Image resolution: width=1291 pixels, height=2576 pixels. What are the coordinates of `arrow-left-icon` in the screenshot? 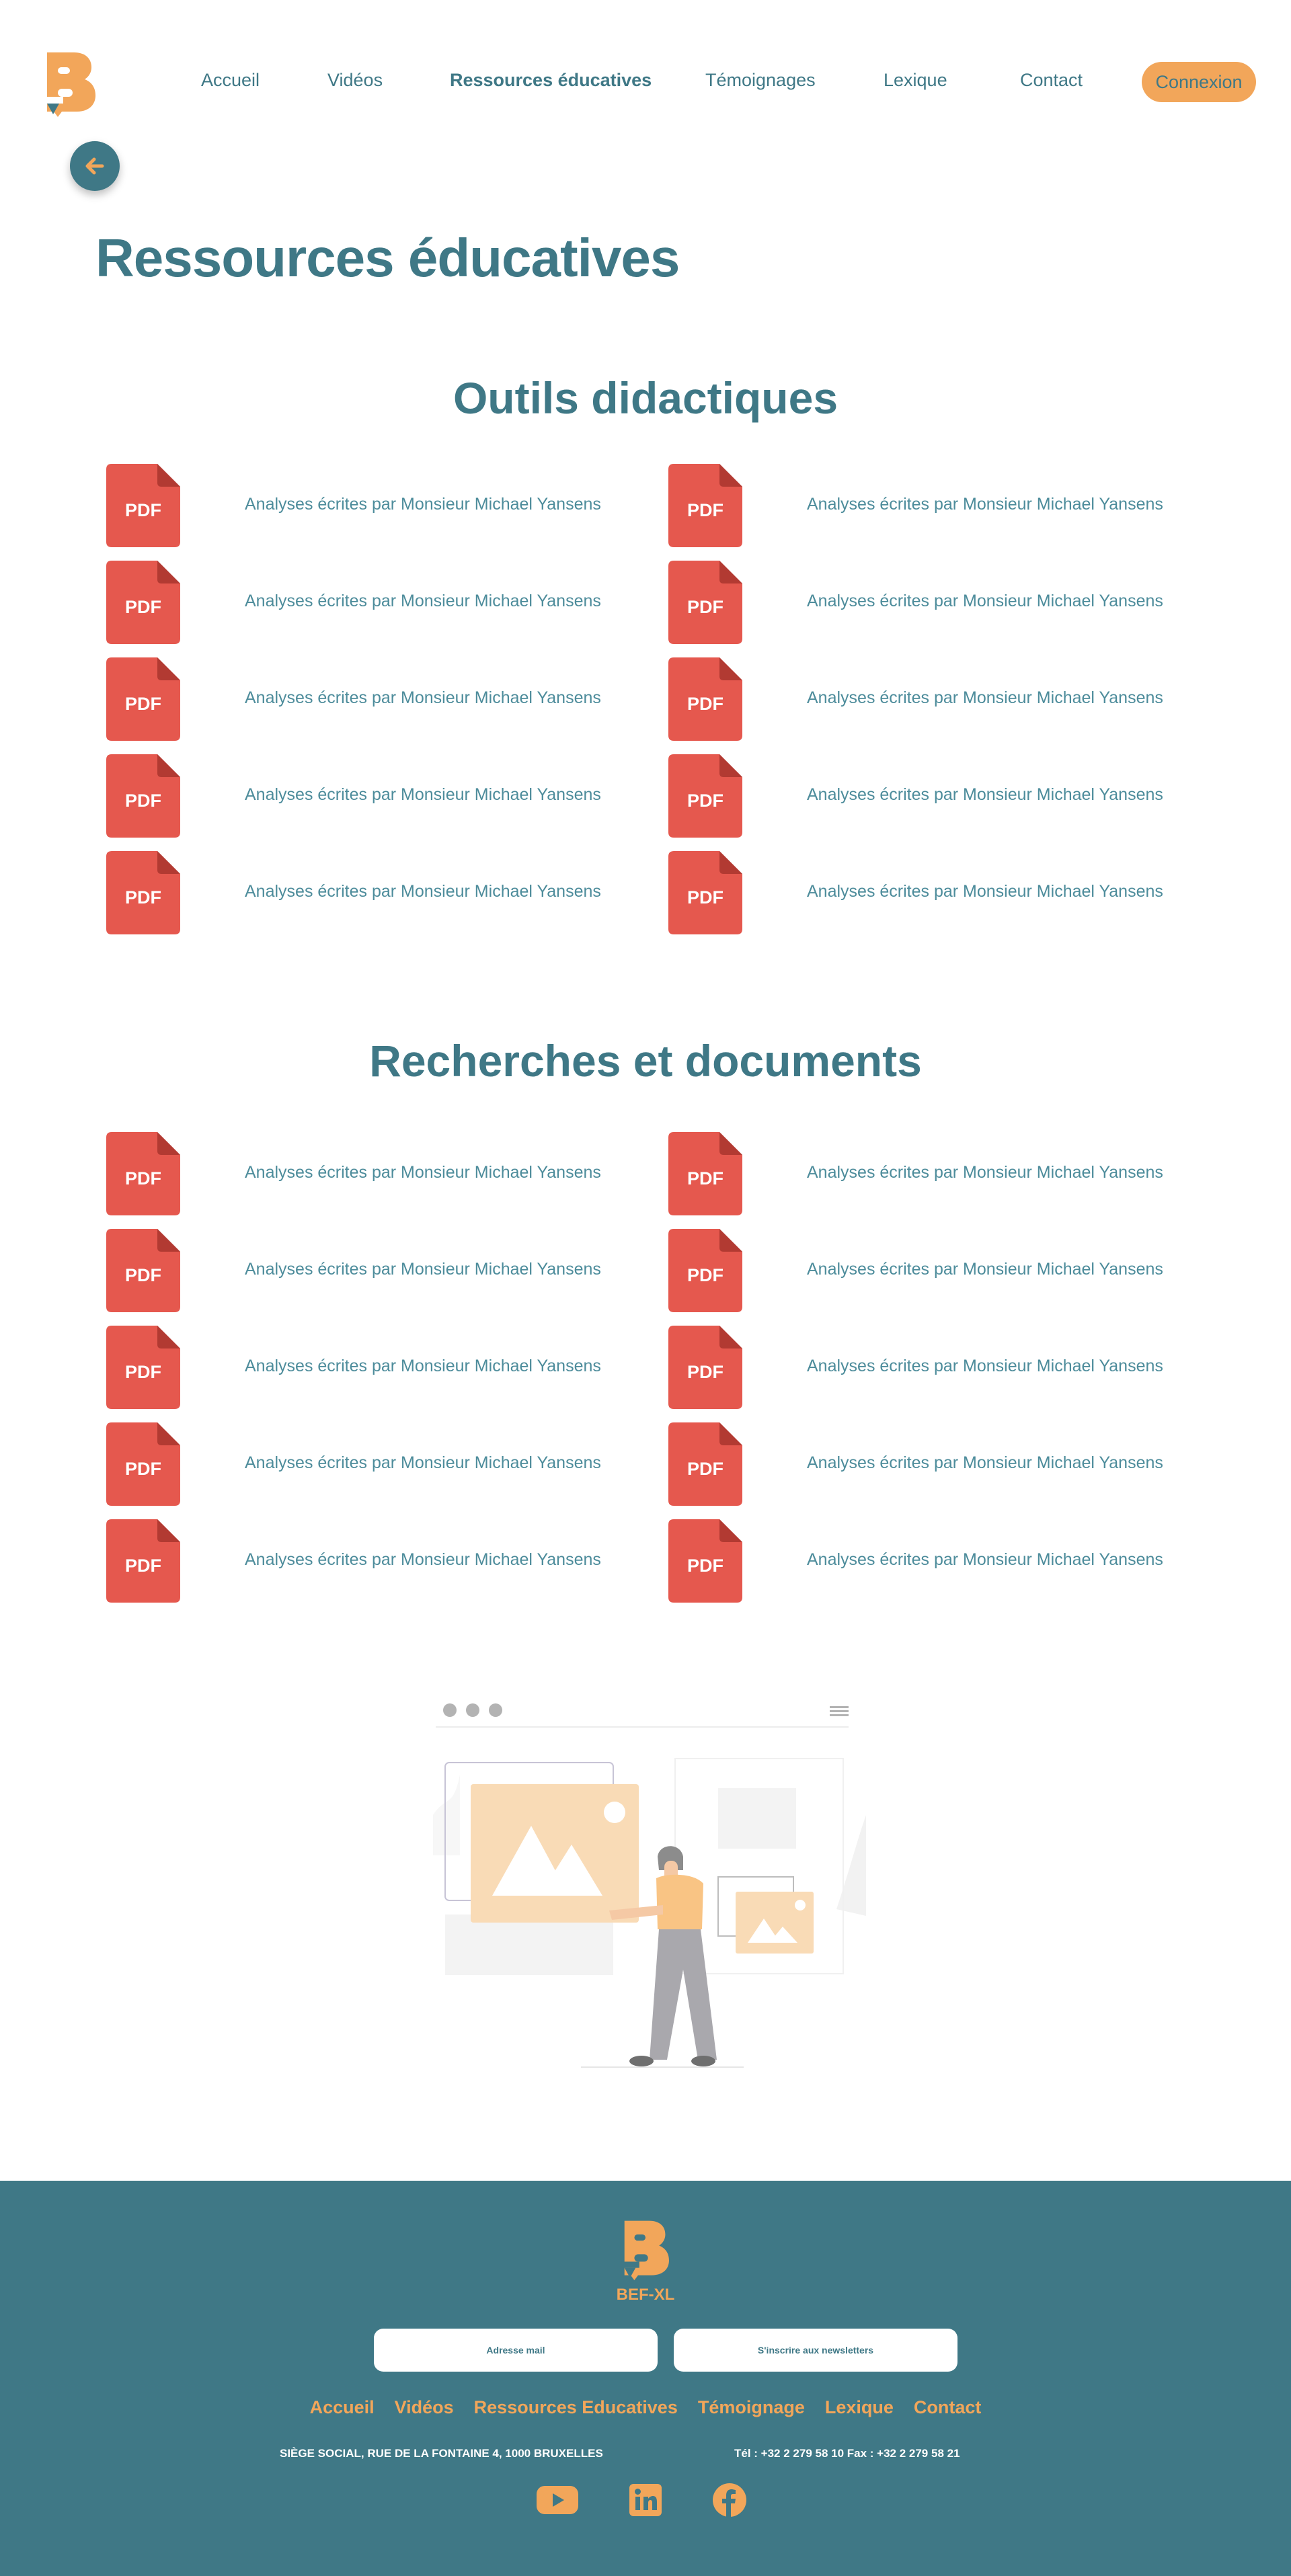 It's located at (94, 166).